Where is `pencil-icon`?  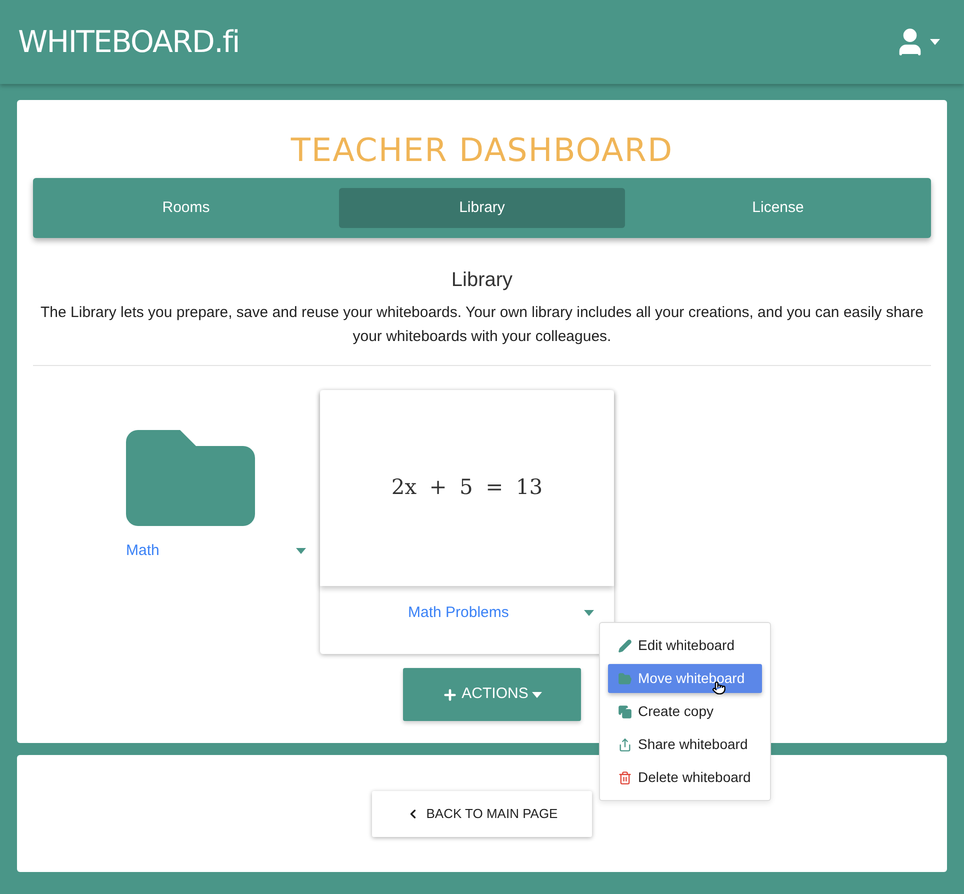 pencil-icon is located at coordinates (625, 645).